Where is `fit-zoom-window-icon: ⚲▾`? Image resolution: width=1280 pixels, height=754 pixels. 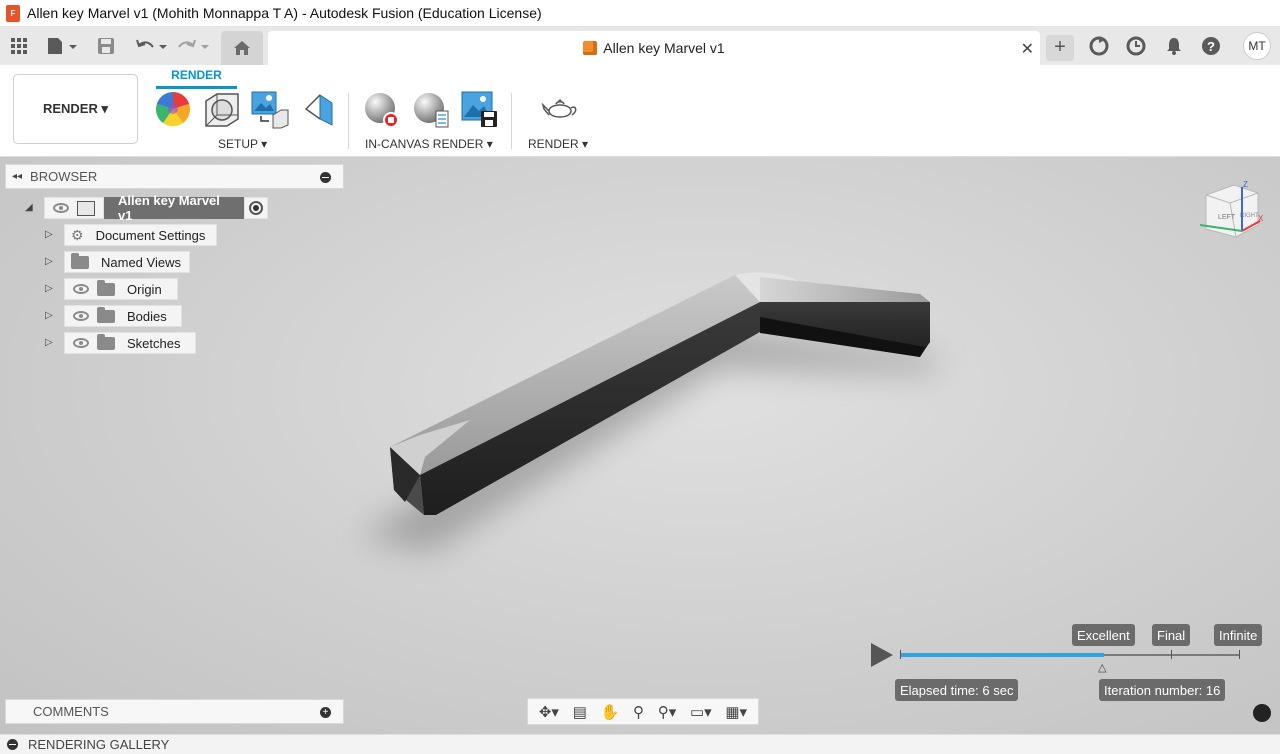
fit-zoom-window-icon: ⚲▾ is located at coordinates (667, 712).